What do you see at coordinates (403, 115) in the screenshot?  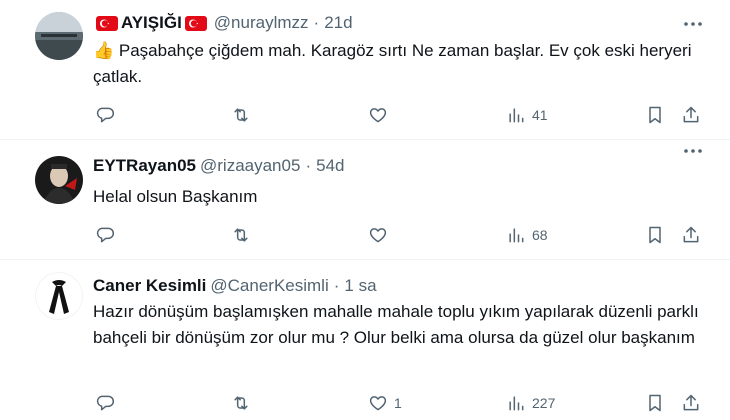 I see `tweet-actions: 41` at bounding box center [403, 115].